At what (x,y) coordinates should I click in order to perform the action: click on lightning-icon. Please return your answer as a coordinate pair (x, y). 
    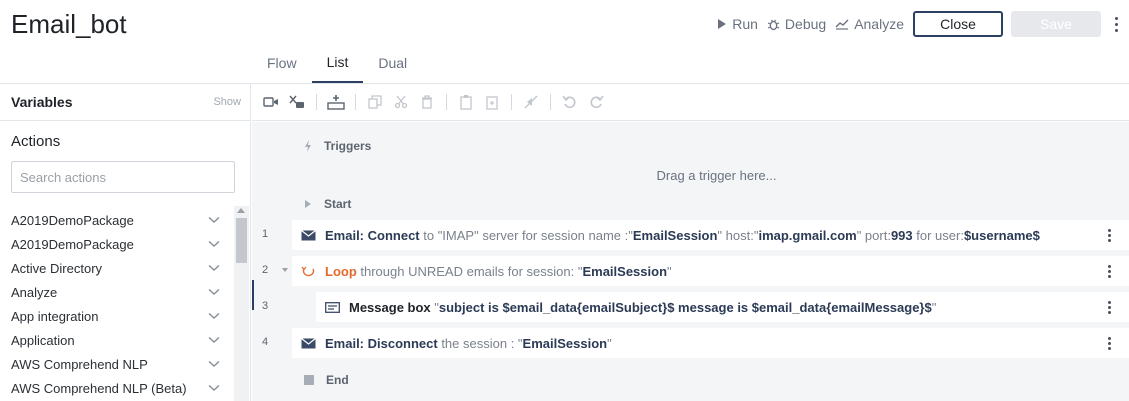
    Looking at the image, I should click on (308, 146).